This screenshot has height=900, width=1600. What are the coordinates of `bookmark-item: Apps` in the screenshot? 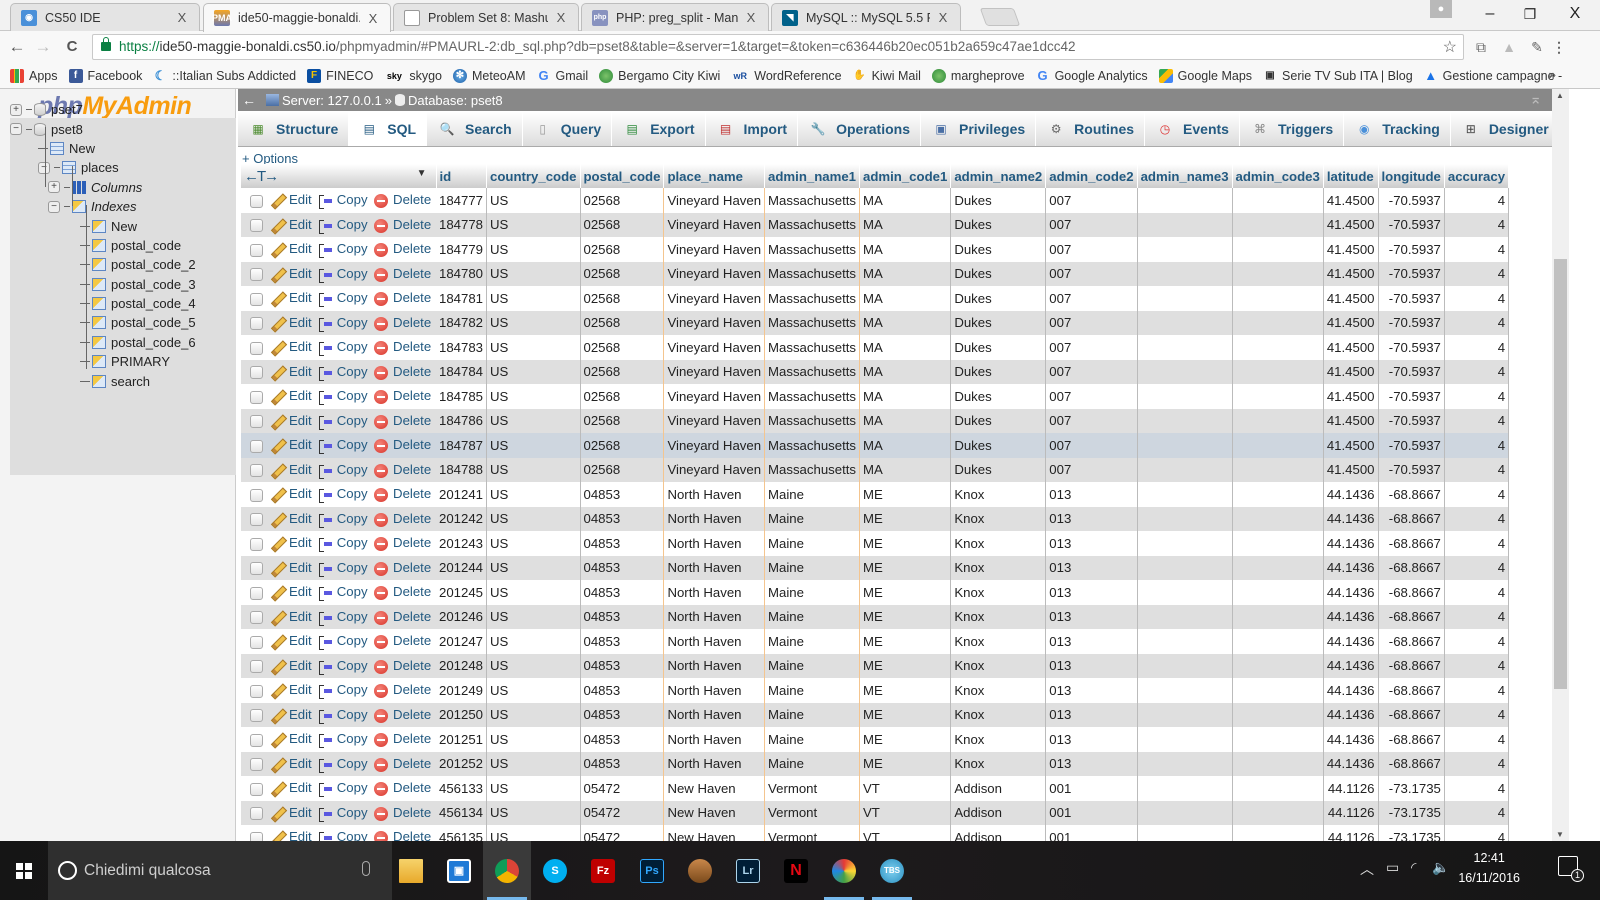 It's located at (34, 75).